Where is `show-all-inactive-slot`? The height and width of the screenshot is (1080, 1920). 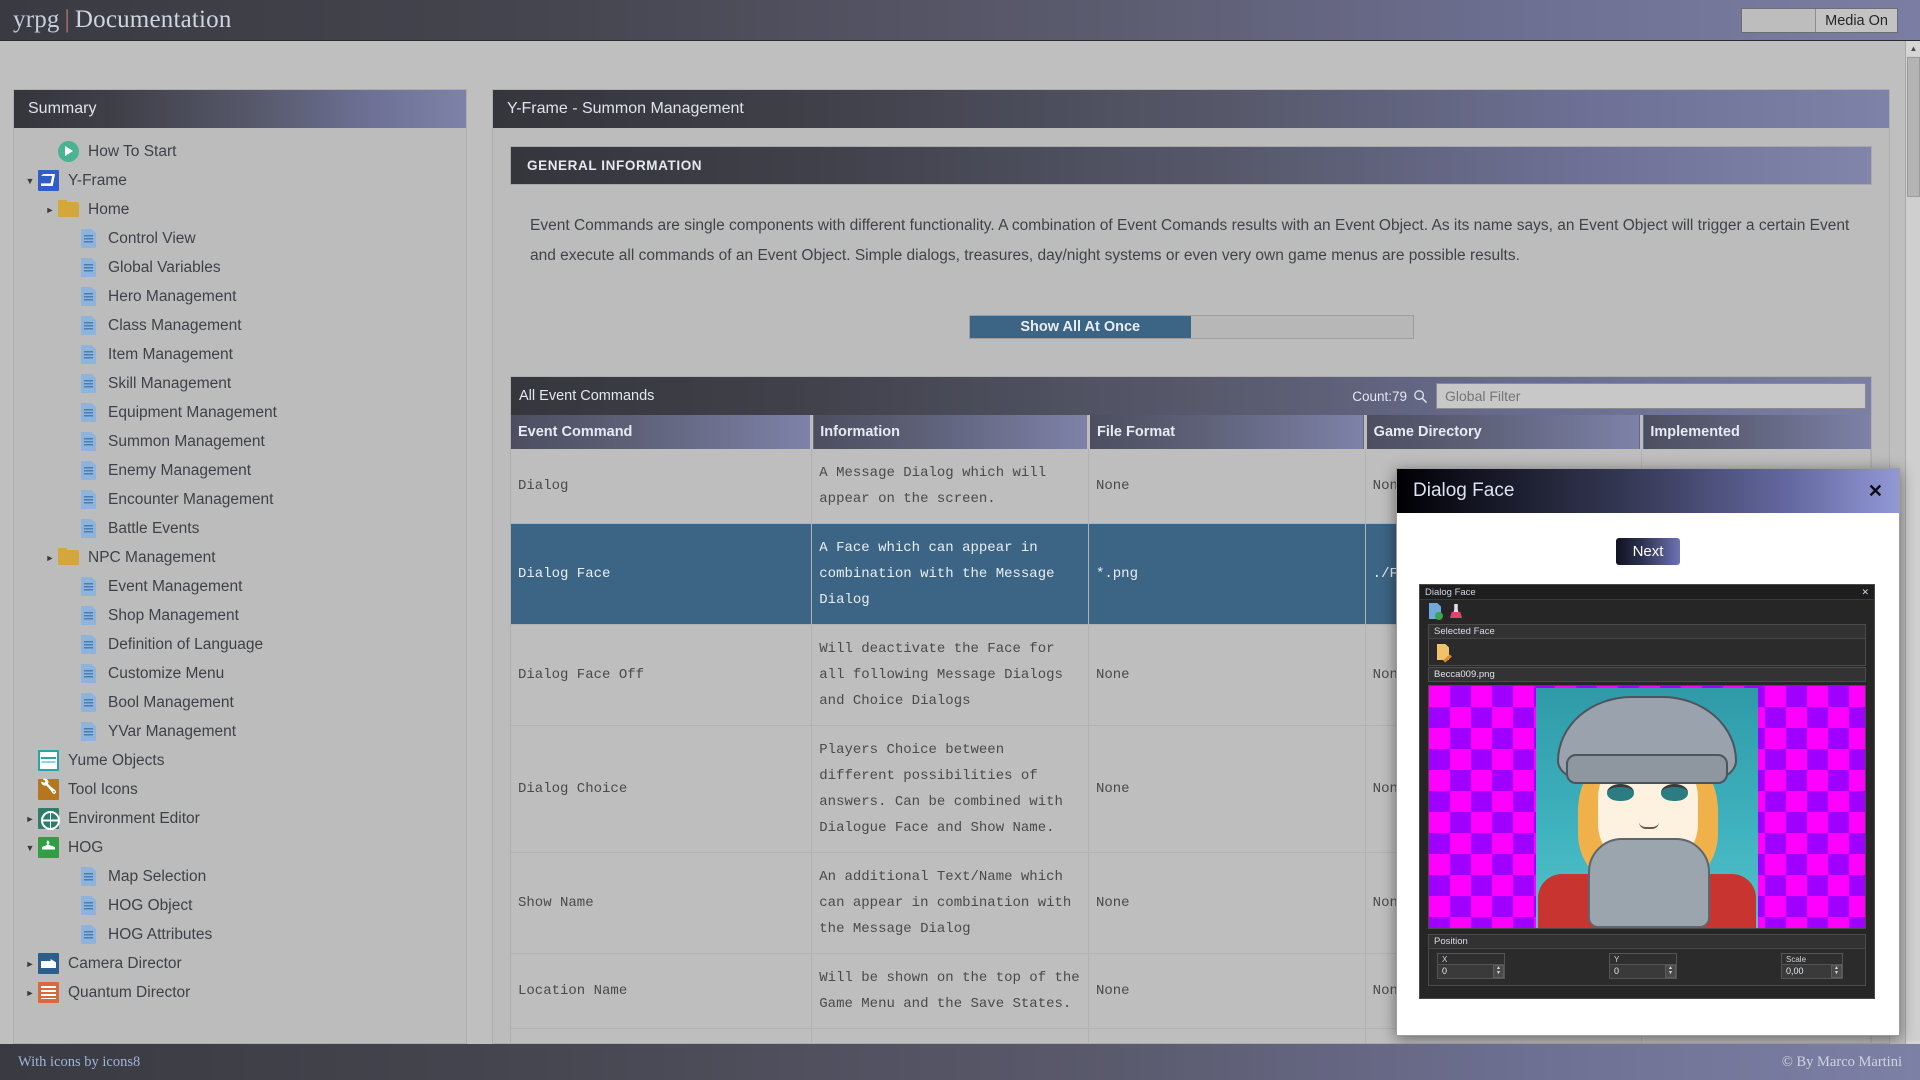
show-all-inactive-slot is located at coordinates (1302, 327).